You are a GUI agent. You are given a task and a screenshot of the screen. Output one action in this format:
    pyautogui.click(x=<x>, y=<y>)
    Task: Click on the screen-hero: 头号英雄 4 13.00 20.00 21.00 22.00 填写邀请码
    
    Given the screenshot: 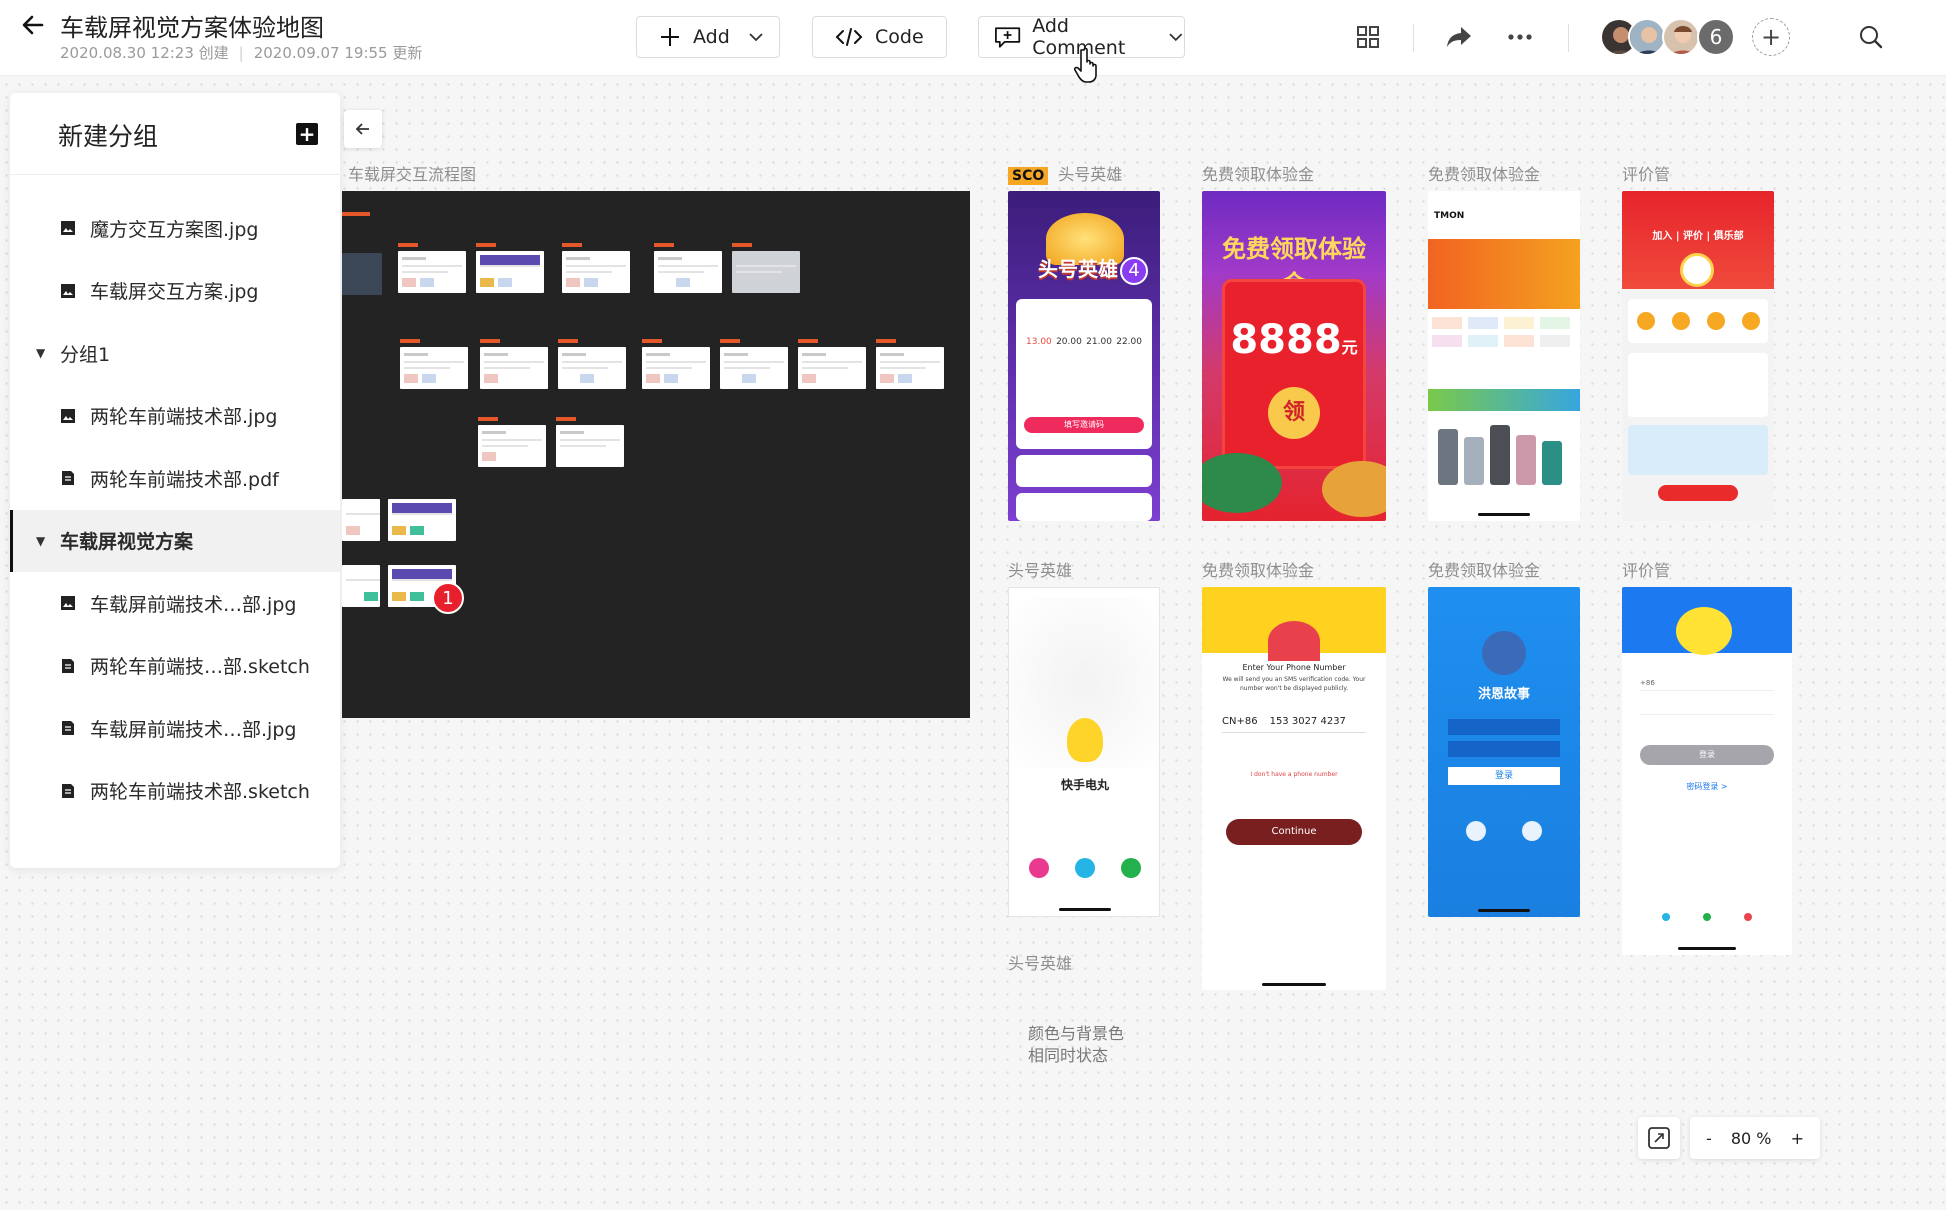 What is the action you would take?
    pyautogui.click(x=1084, y=356)
    